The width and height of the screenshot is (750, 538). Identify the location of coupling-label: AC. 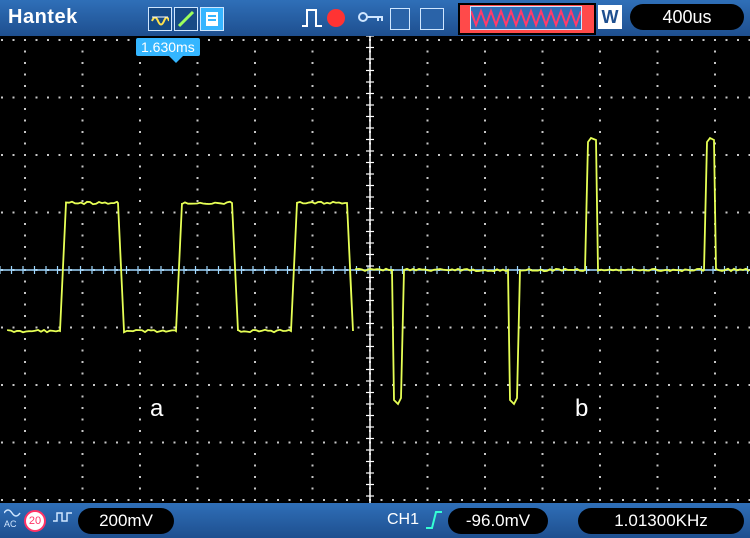
(10, 524).